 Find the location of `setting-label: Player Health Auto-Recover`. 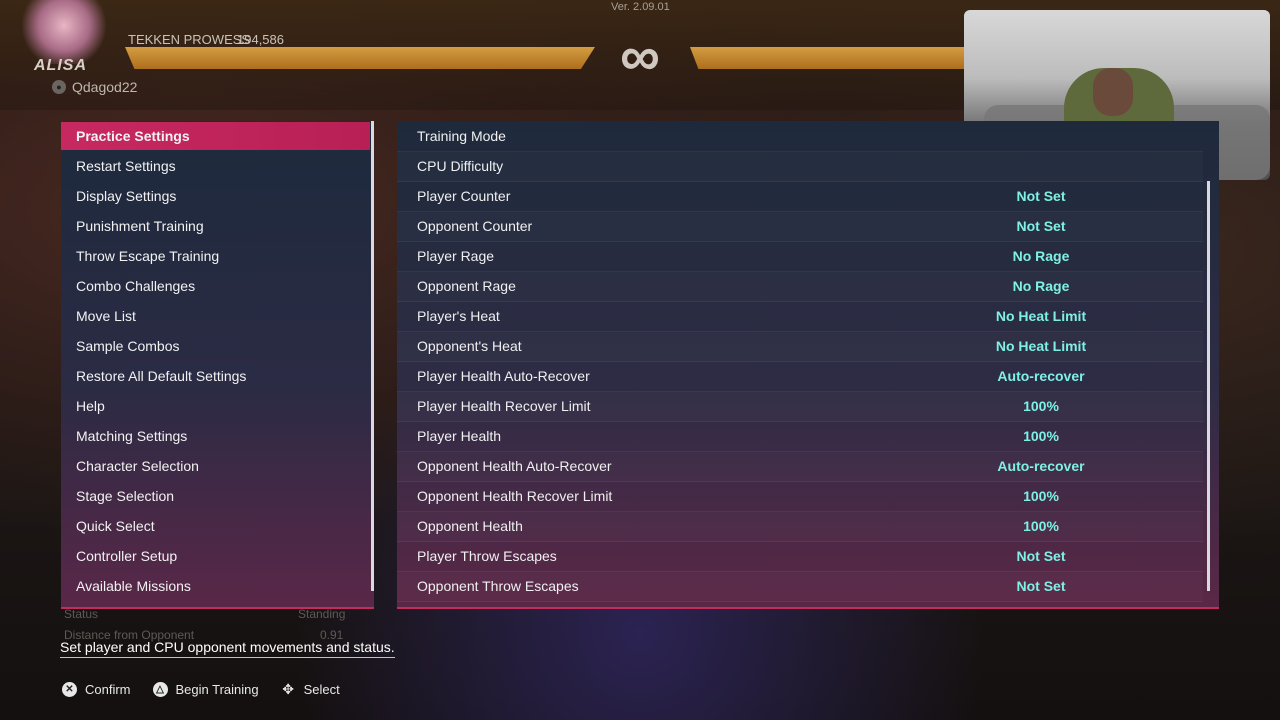

setting-label: Player Health Auto-Recover is located at coordinates (503, 376).